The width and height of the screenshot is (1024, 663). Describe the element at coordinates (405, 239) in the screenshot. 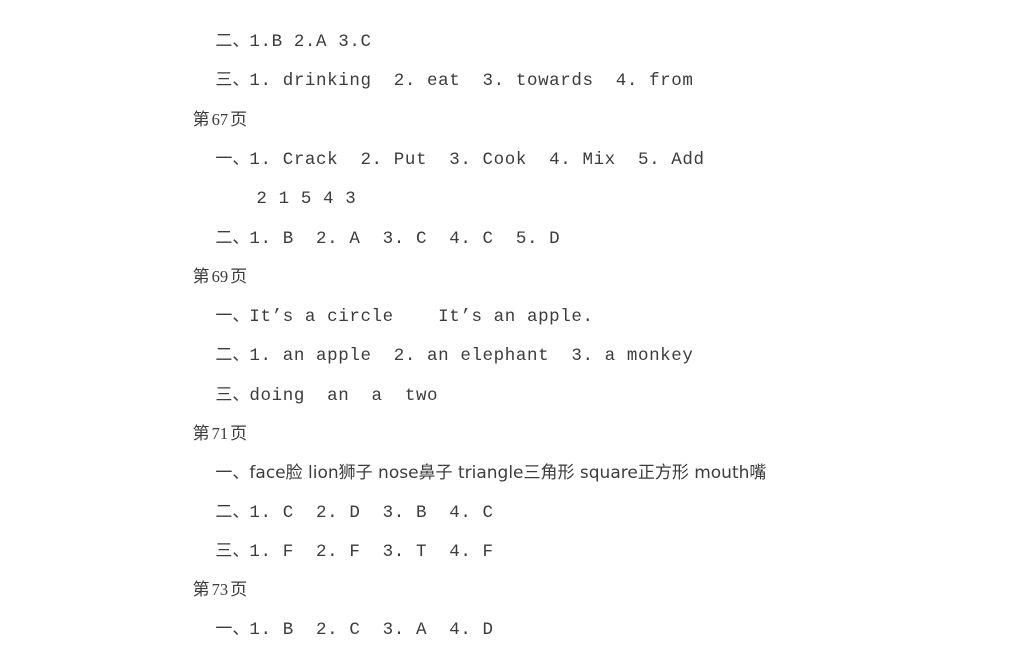

I see `answer-line-text: 1. B 2. A 3. C 4. C 5. D` at that location.